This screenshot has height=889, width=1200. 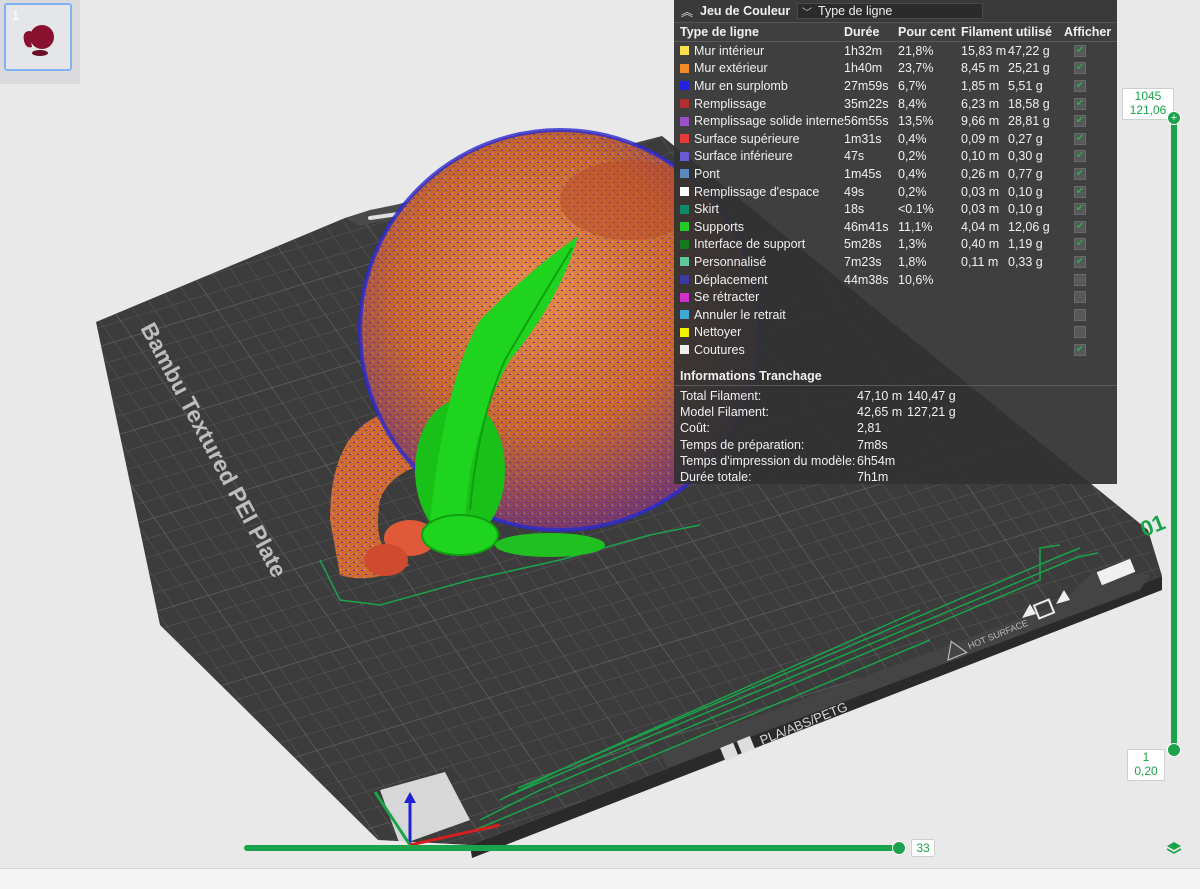 What do you see at coordinates (38, 37) in the screenshot?
I see `plate-thumbnail: 1` at bounding box center [38, 37].